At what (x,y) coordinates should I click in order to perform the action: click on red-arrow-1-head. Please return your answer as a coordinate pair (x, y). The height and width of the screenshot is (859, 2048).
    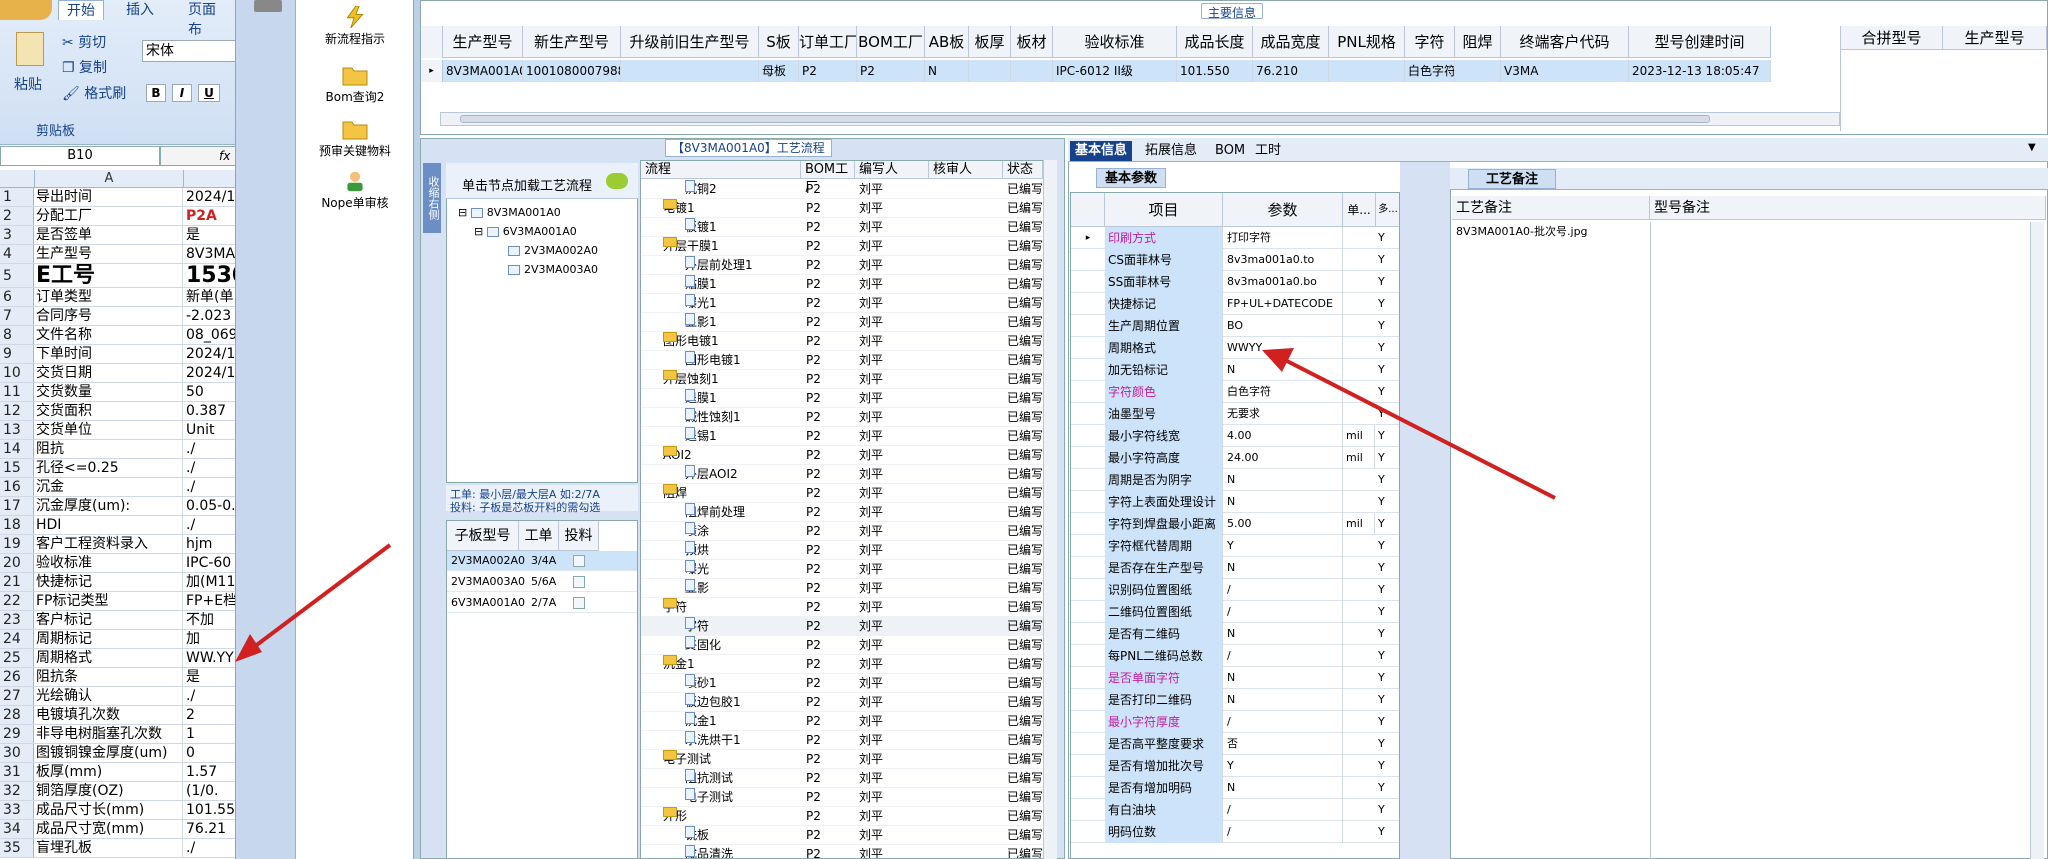
    Looking at the image, I should click on (248, 648).